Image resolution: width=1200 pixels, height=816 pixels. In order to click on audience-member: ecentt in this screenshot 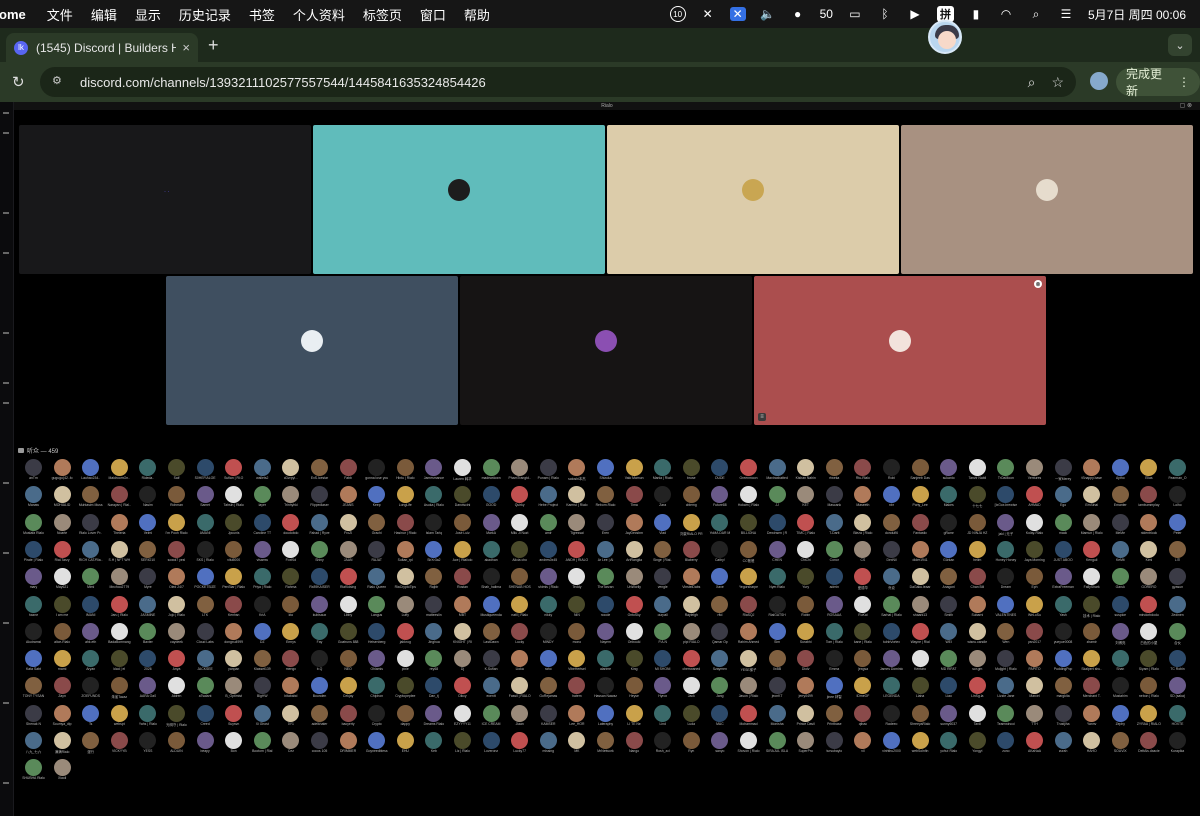, I will do `click(492, 687)`.